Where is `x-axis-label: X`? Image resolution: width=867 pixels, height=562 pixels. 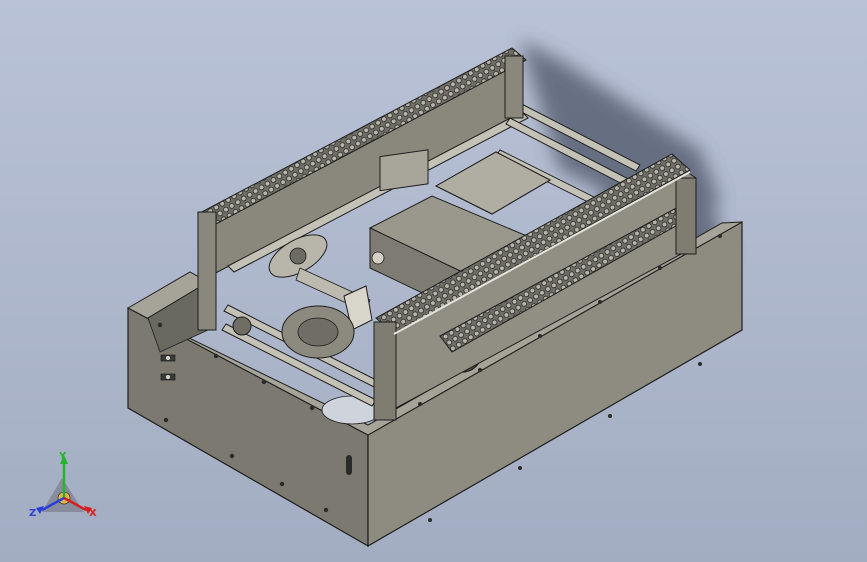 x-axis-label: X is located at coordinates (93, 513).